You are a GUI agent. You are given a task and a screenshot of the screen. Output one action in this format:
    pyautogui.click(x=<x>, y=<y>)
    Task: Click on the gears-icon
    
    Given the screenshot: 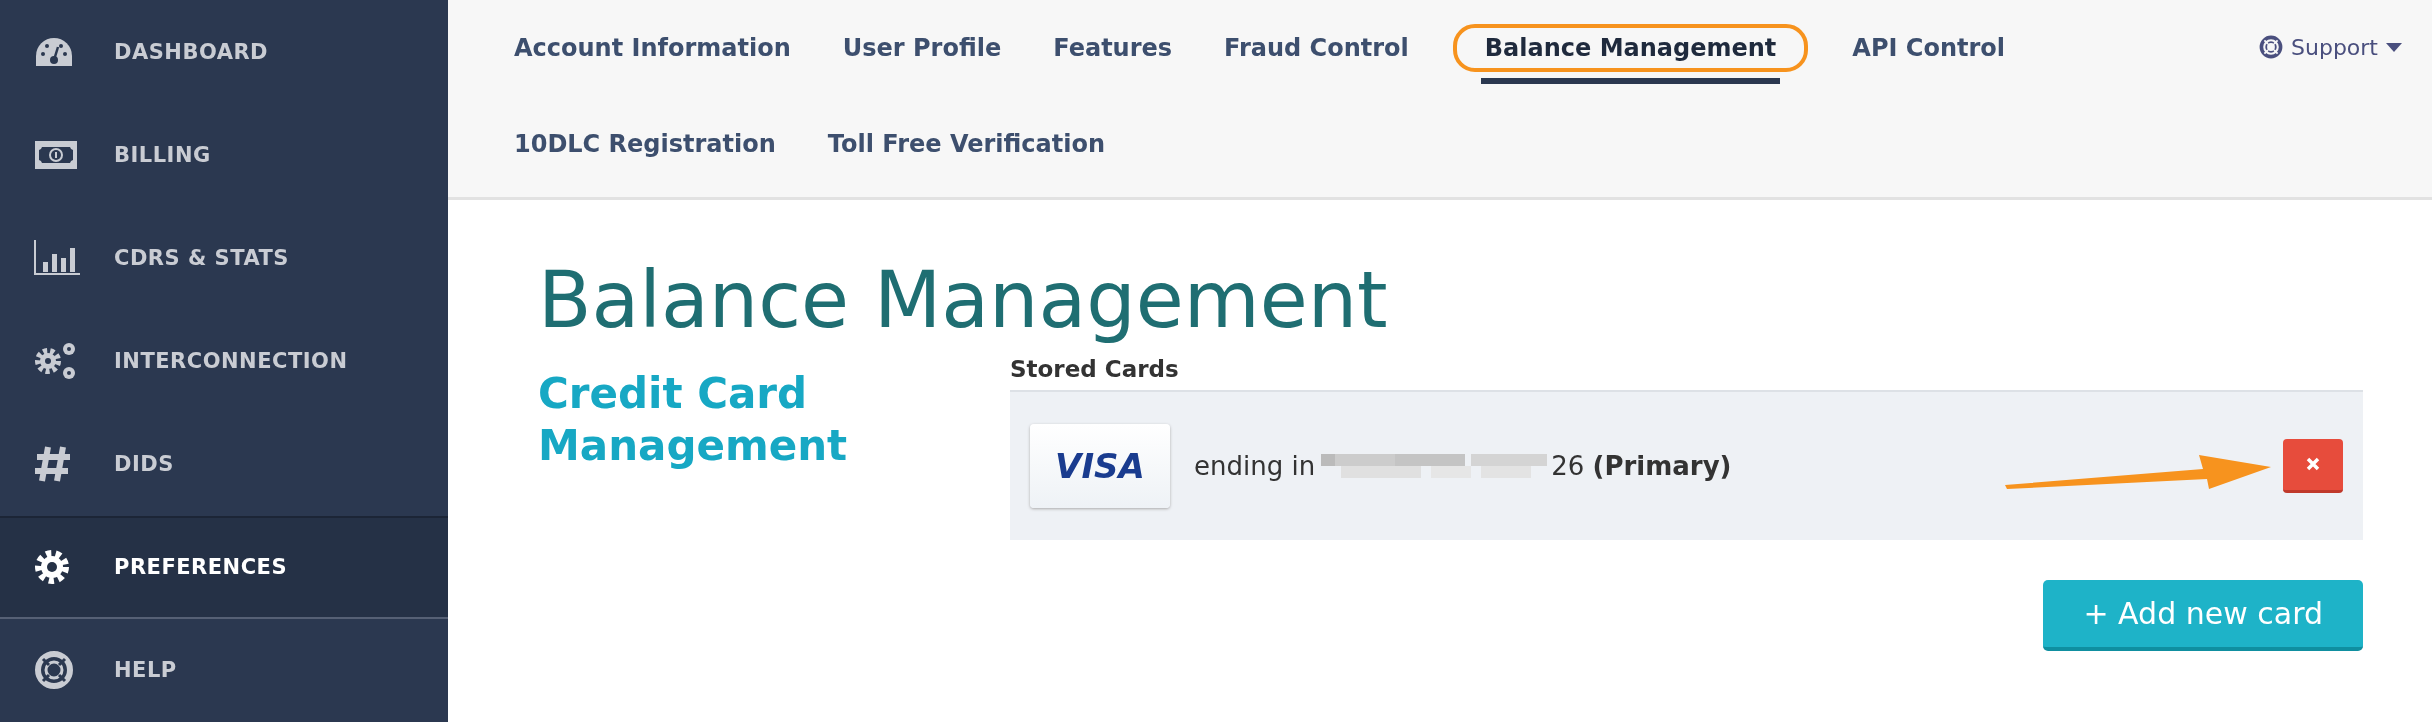 What is the action you would take?
    pyautogui.click(x=56, y=361)
    